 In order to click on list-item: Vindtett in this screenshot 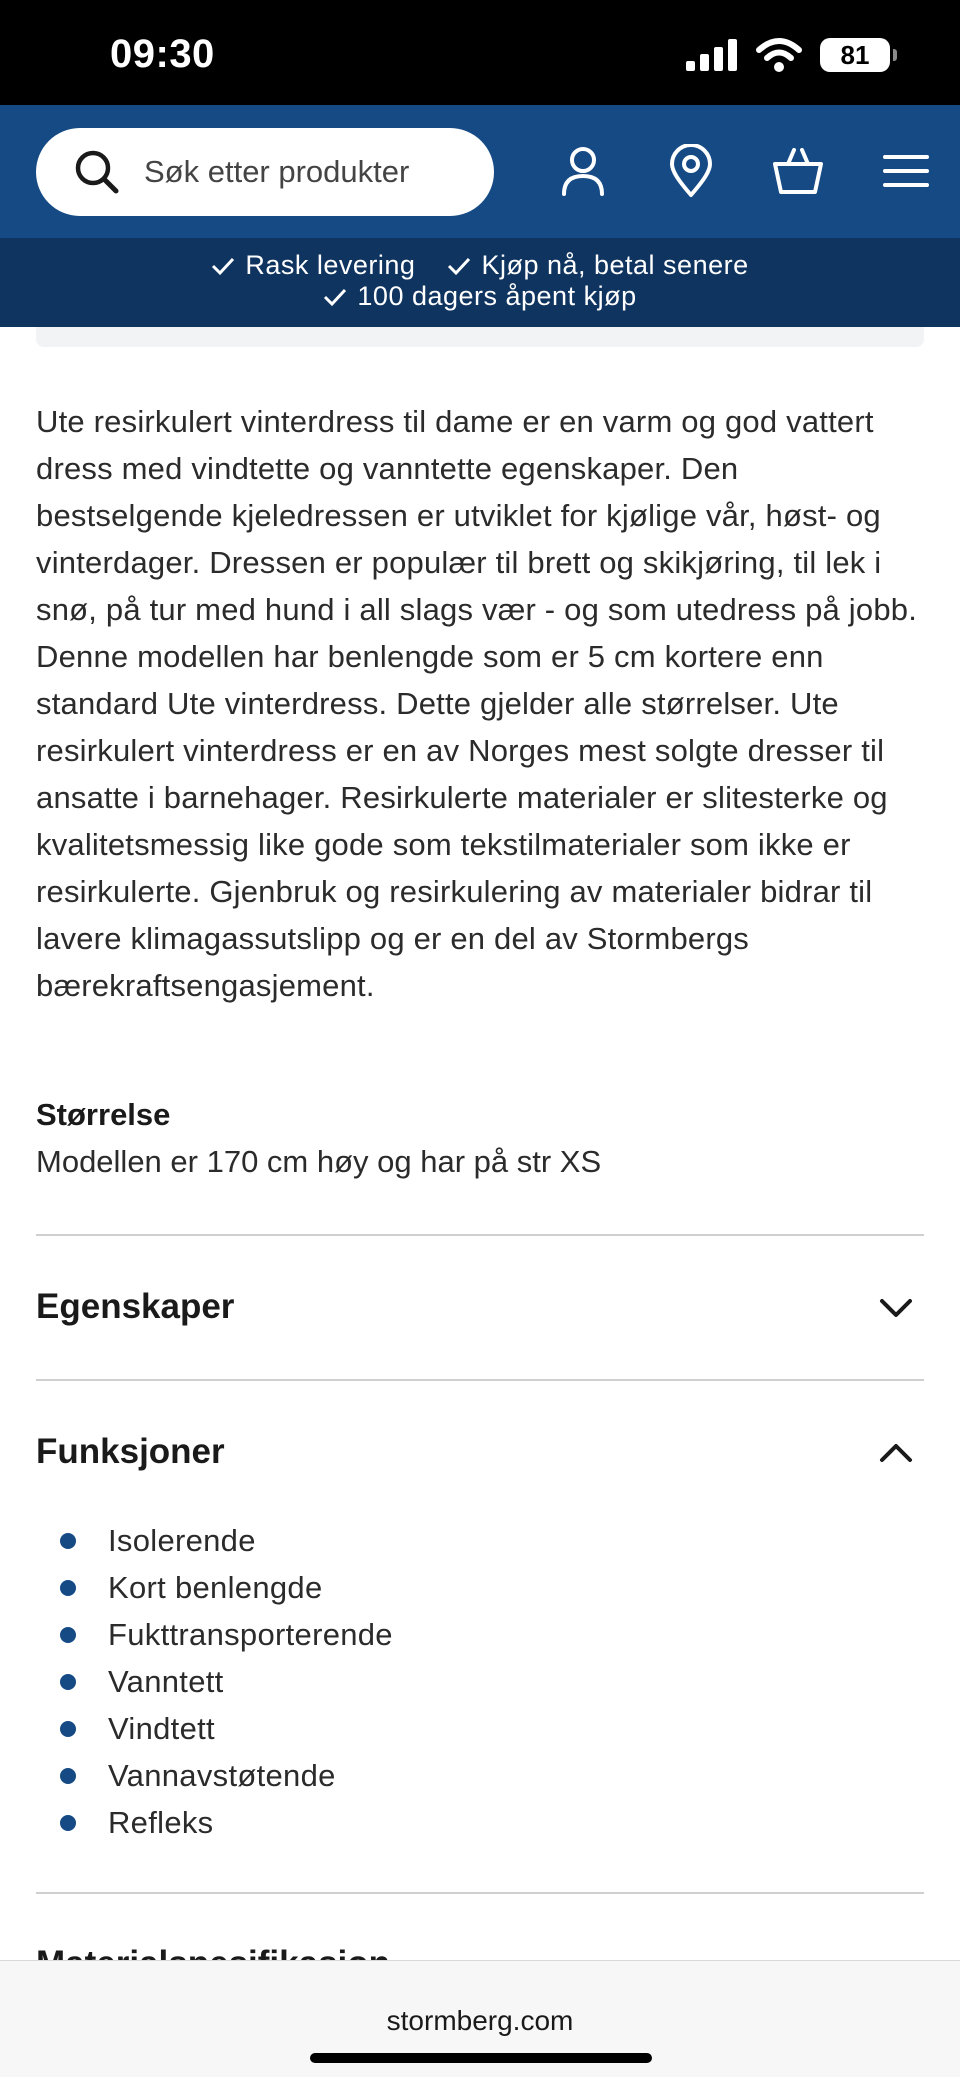, I will do `click(226, 1728)`.